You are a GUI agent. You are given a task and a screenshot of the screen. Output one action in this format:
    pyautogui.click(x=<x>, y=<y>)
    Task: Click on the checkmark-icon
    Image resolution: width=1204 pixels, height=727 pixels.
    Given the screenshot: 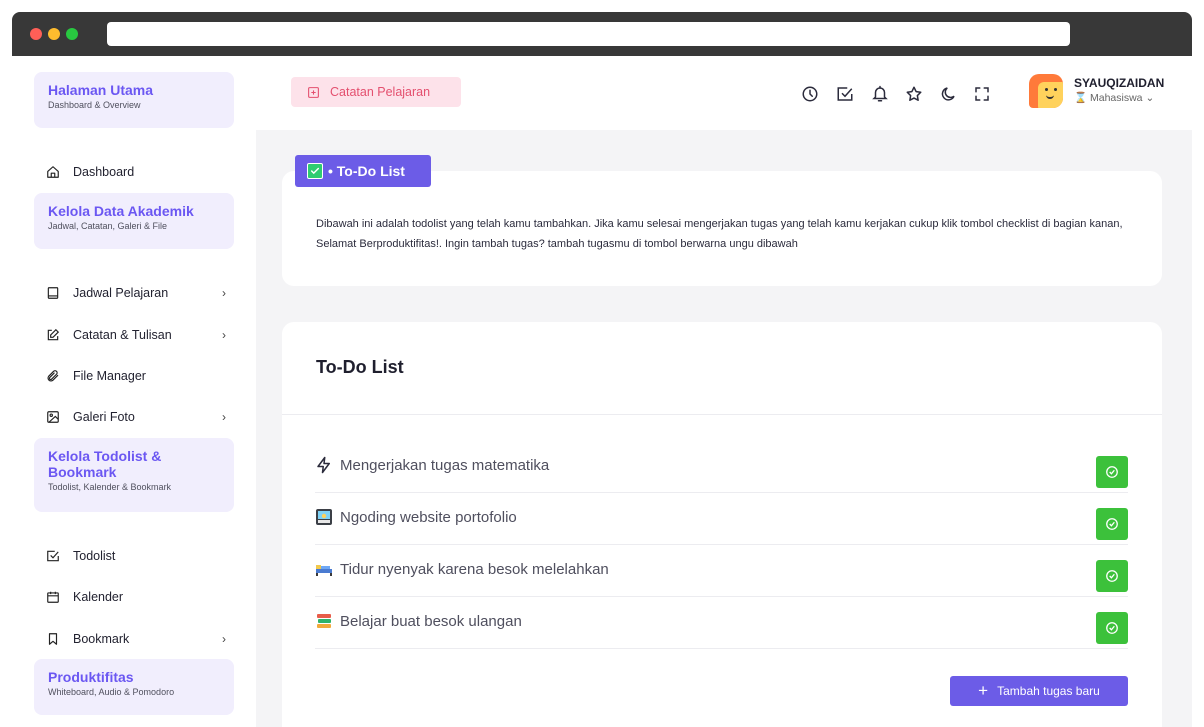 What is the action you would take?
    pyautogui.click(x=315, y=171)
    